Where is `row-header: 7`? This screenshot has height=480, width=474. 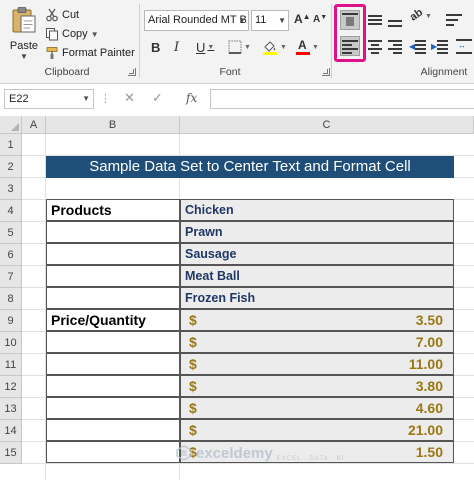 row-header: 7 is located at coordinates (11, 277).